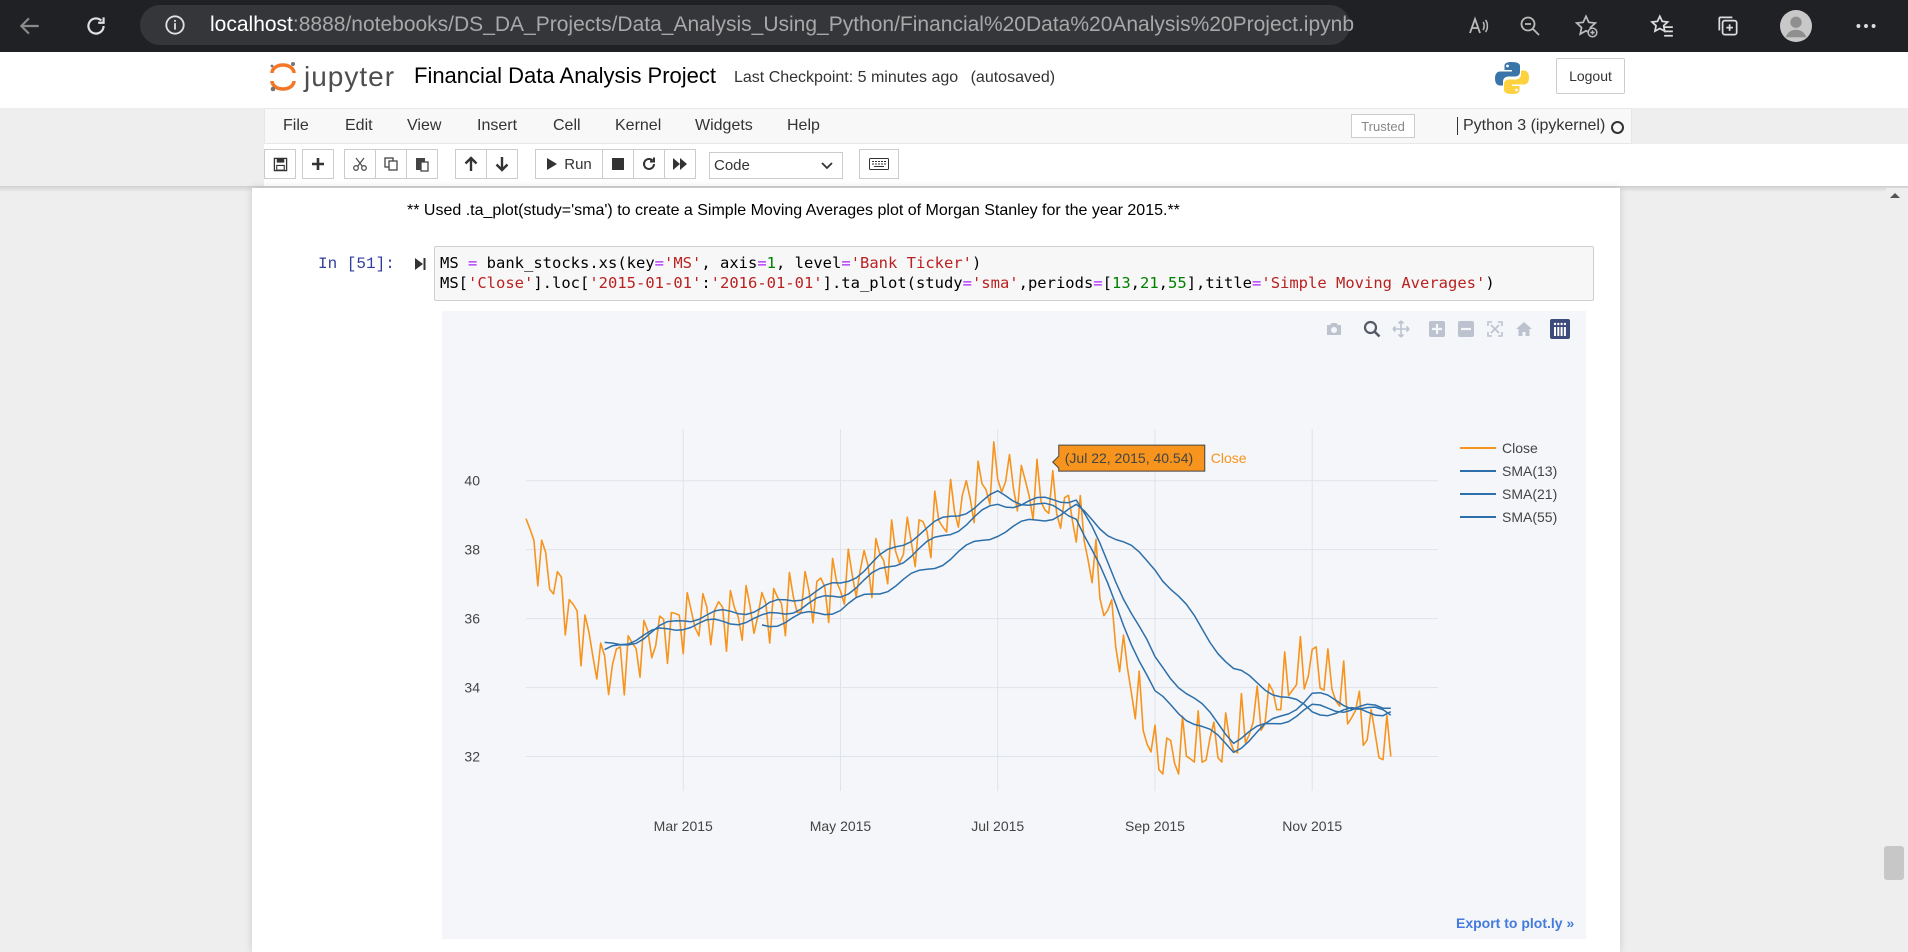  Describe the element at coordinates (420, 264) in the screenshot. I see `run-cell-icon` at that location.